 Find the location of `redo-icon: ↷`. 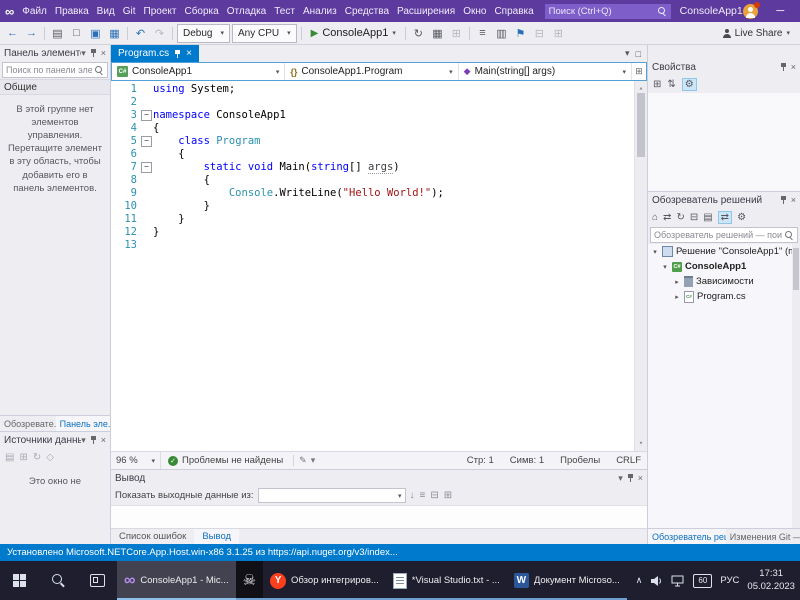

redo-icon: ↷ is located at coordinates (159, 33).